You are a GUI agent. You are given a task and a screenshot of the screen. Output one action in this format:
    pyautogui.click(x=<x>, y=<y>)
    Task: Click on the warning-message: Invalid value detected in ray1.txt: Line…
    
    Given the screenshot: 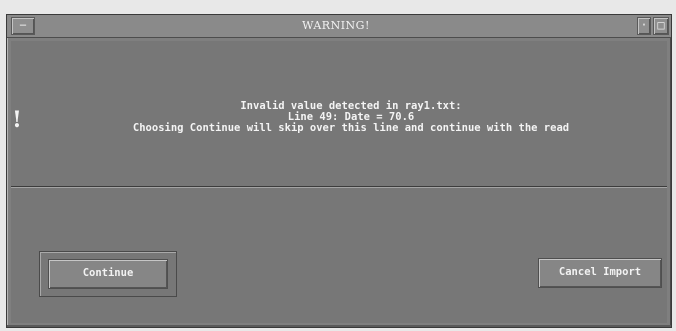 What is the action you would take?
    pyautogui.click(x=351, y=117)
    